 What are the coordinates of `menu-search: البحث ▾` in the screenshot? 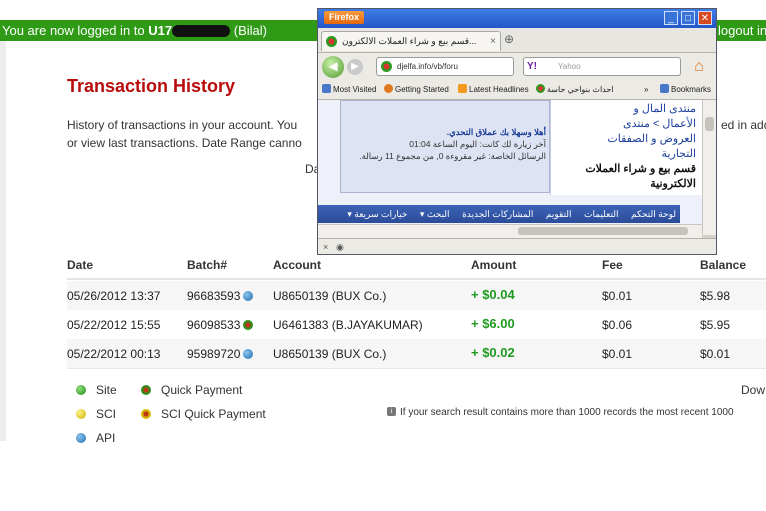 It's located at (435, 214).